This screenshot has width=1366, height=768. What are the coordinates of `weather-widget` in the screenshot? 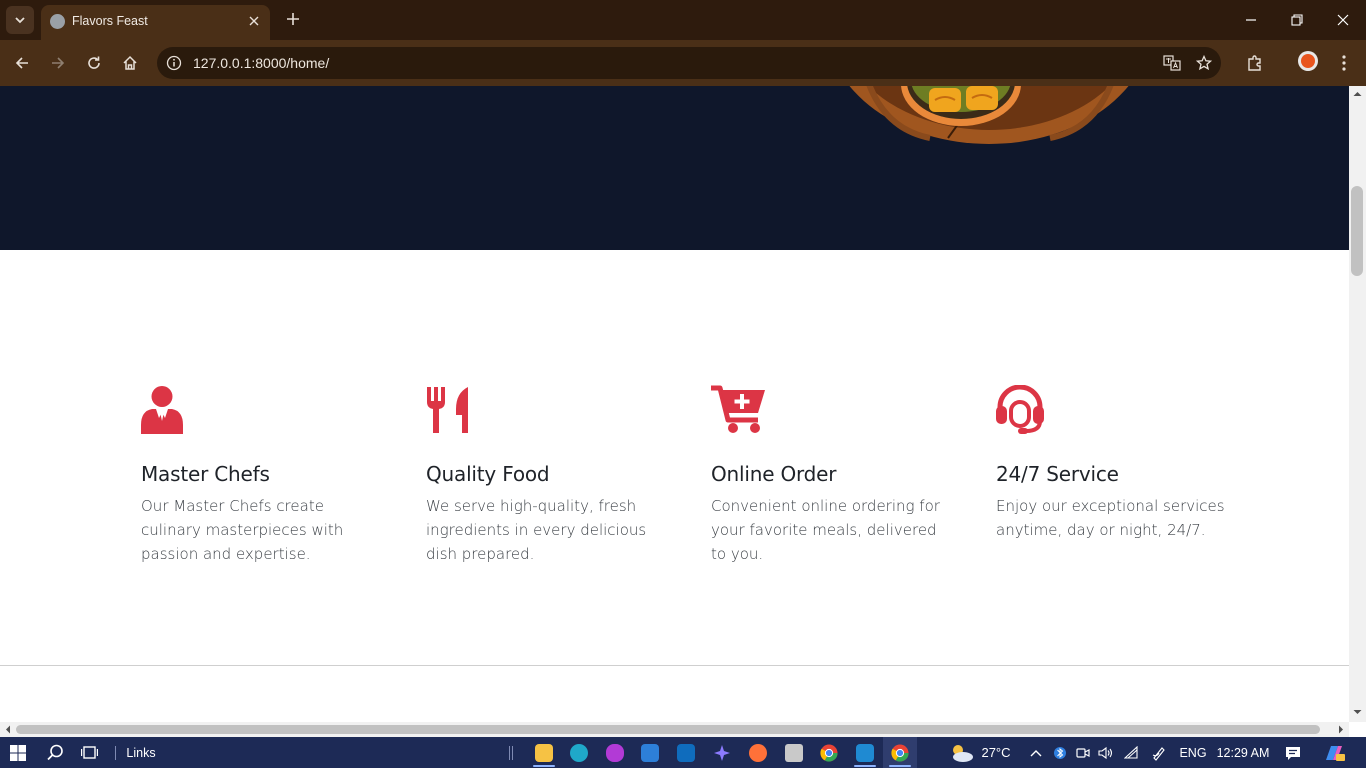 It's located at (961, 752).